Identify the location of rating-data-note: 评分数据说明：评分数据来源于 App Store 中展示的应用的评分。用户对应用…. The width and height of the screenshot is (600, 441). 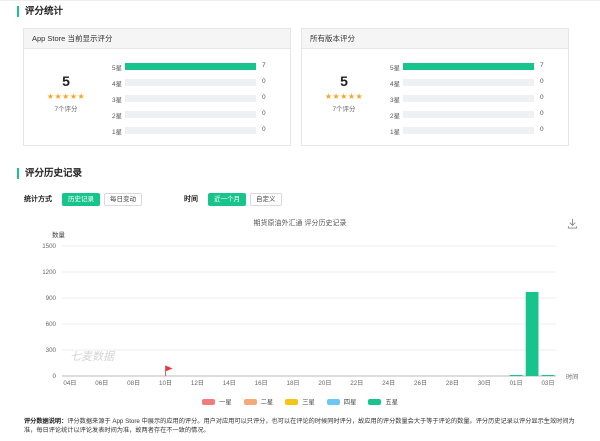
(302, 426).